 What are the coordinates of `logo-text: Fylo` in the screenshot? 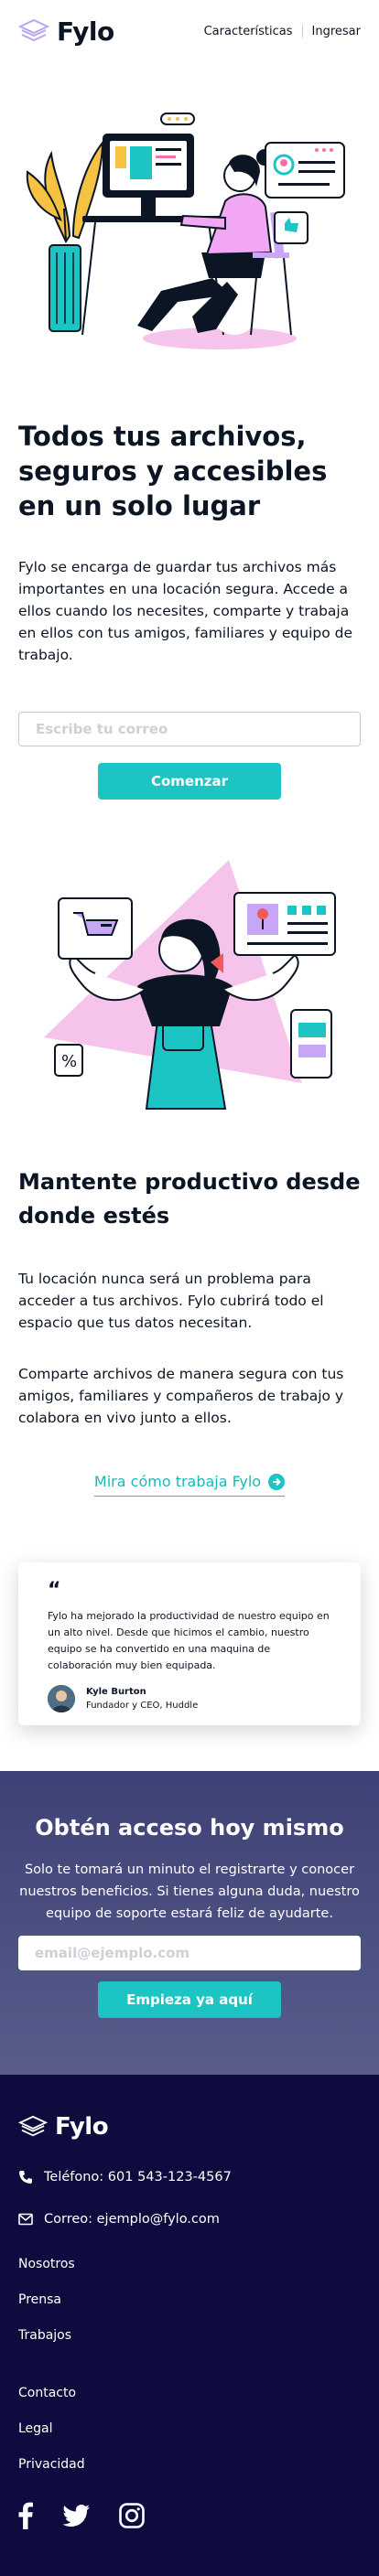 It's located at (85, 32).